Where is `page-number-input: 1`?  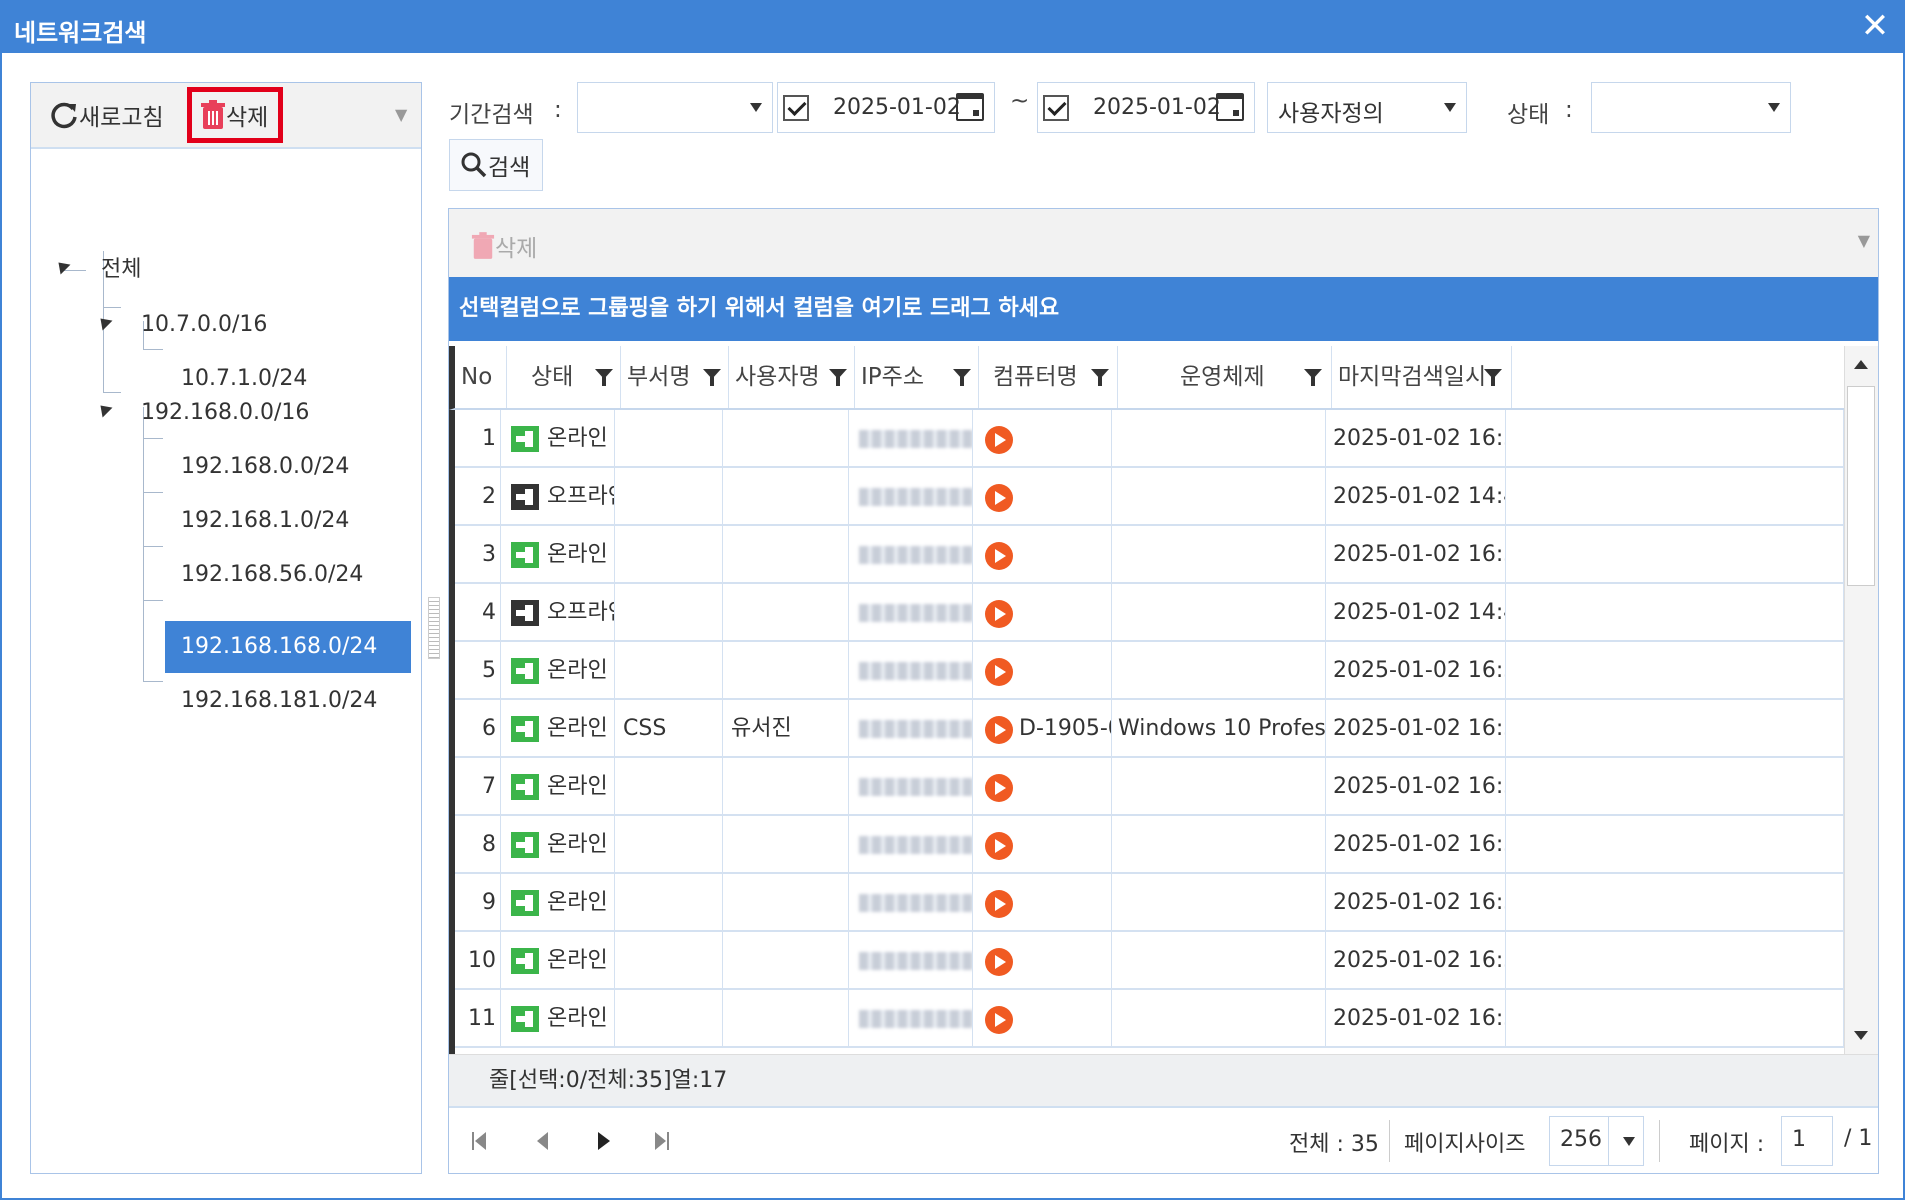
page-number-input: 1 is located at coordinates (1807, 1141).